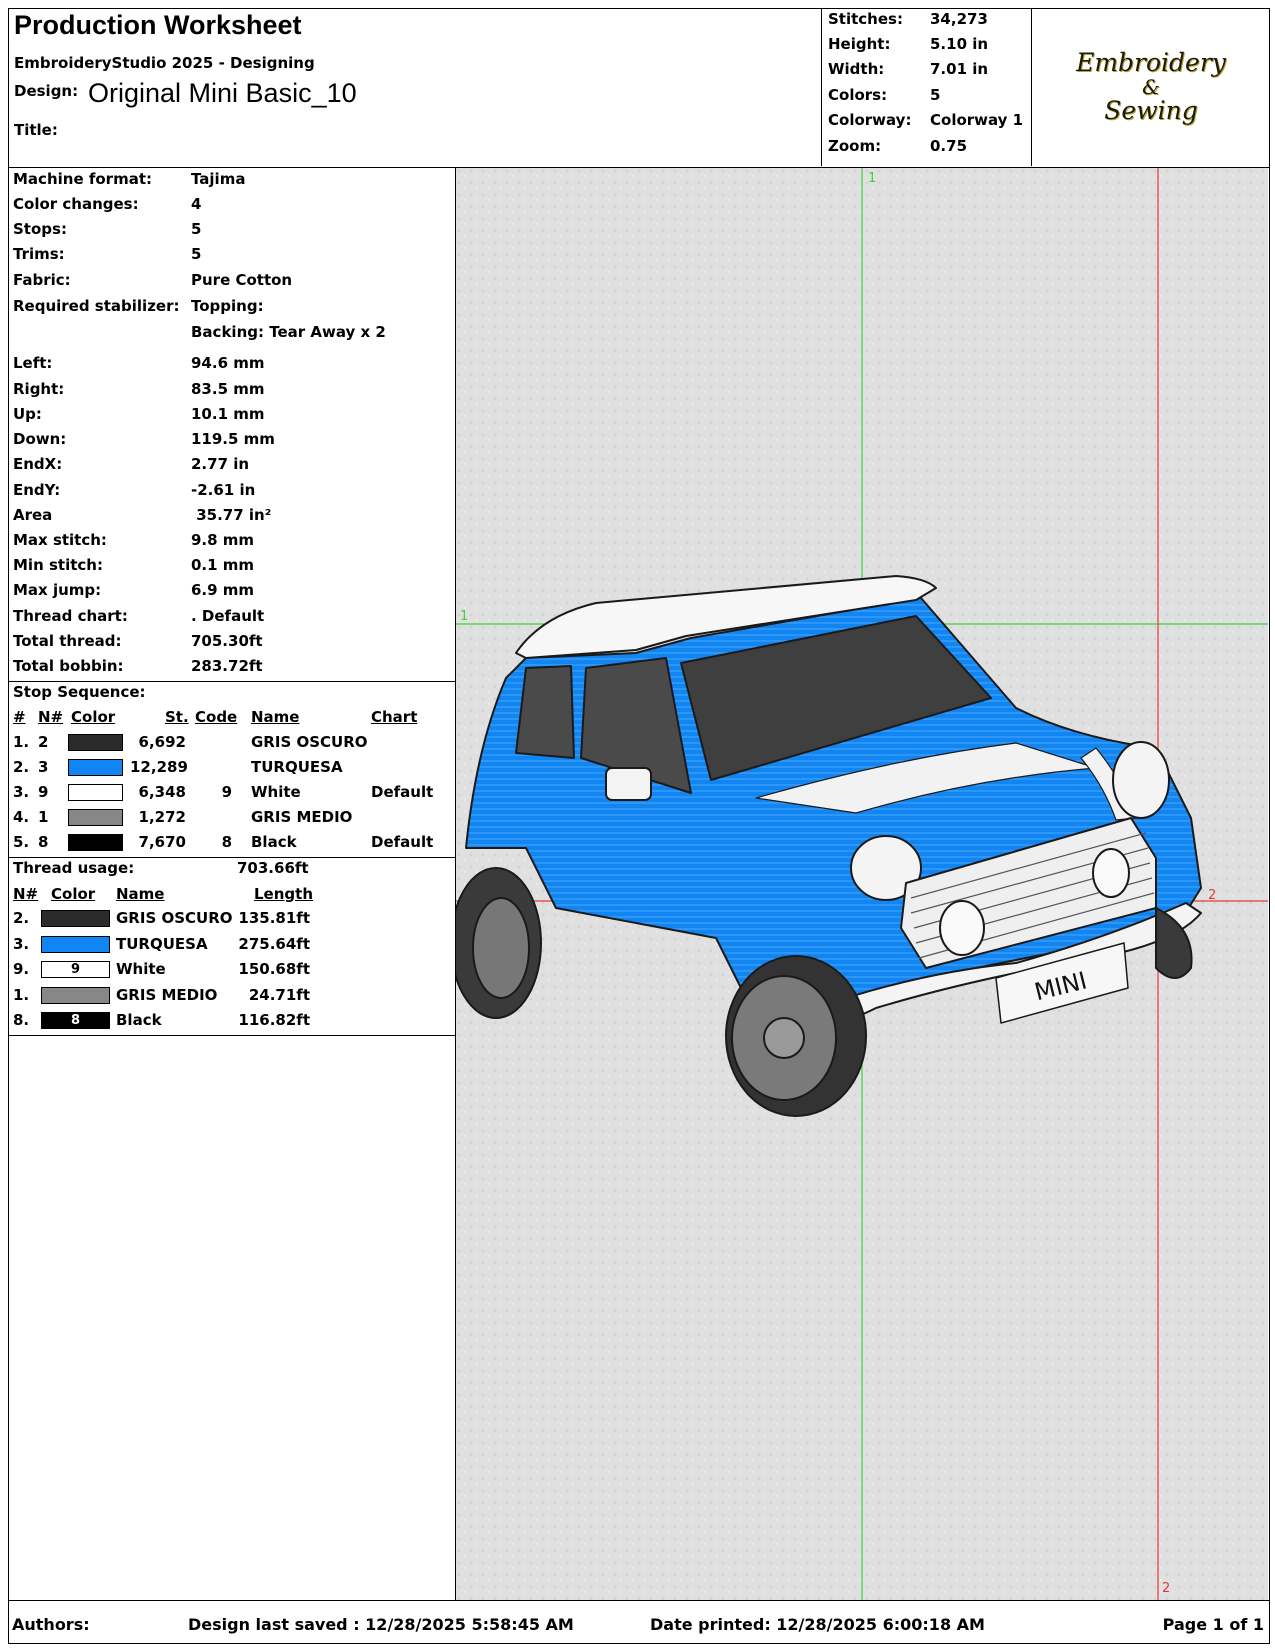 The image size is (1275, 1650). Describe the element at coordinates (1151, 86) in the screenshot. I see `brand-logo: Embroidery & Sewing` at that location.